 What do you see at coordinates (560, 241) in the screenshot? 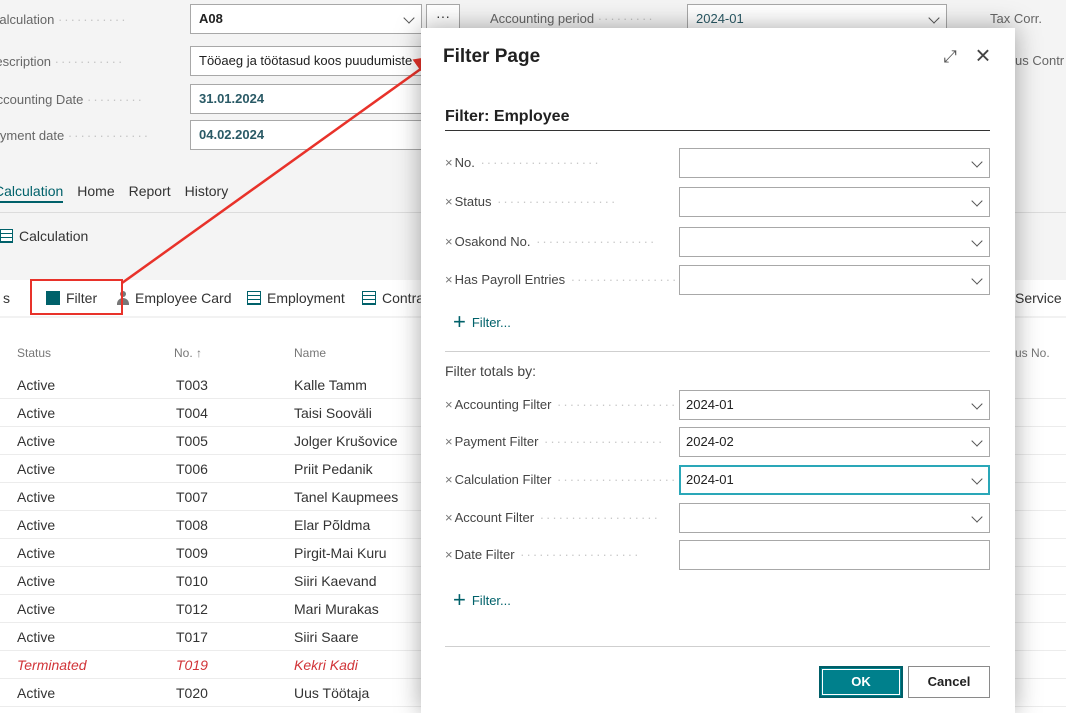
I see `filter-label: × Osakond No. ···················` at bounding box center [560, 241].